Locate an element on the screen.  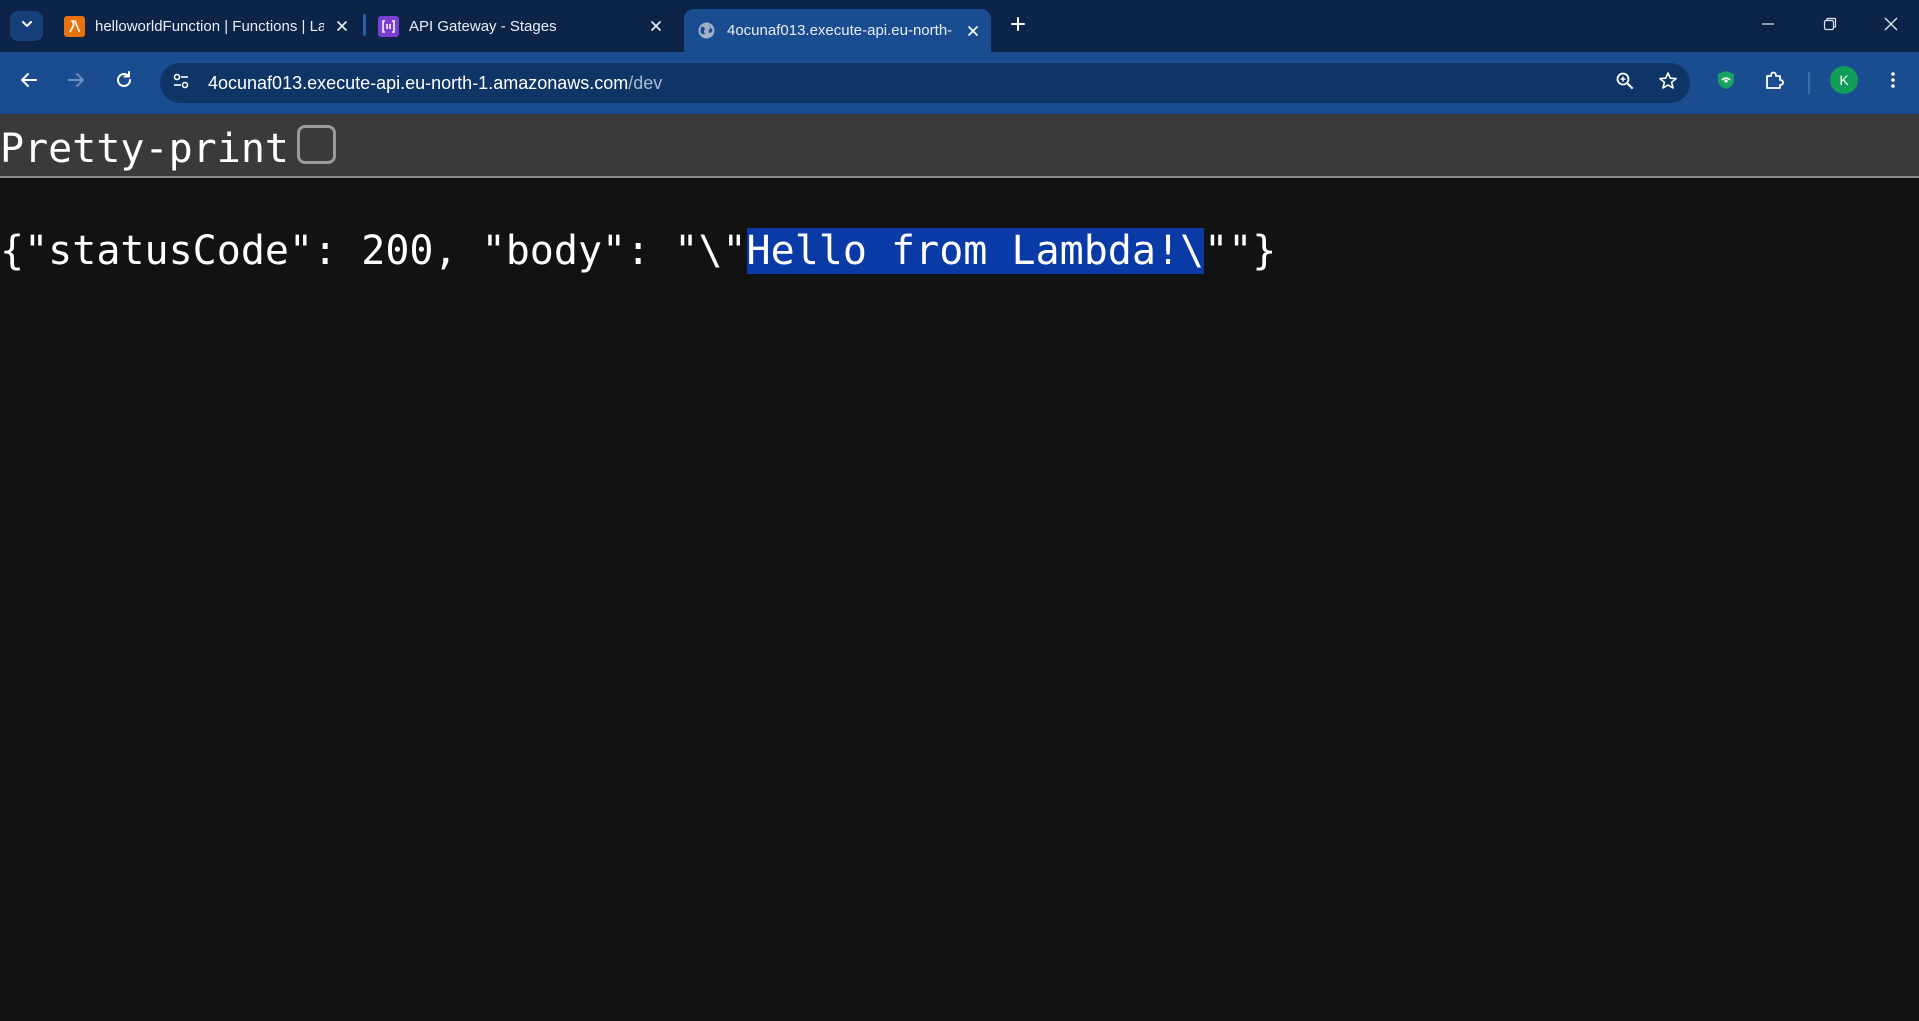
tab-api-gateway: API Gateway - Stages is located at coordinates (523, 26).